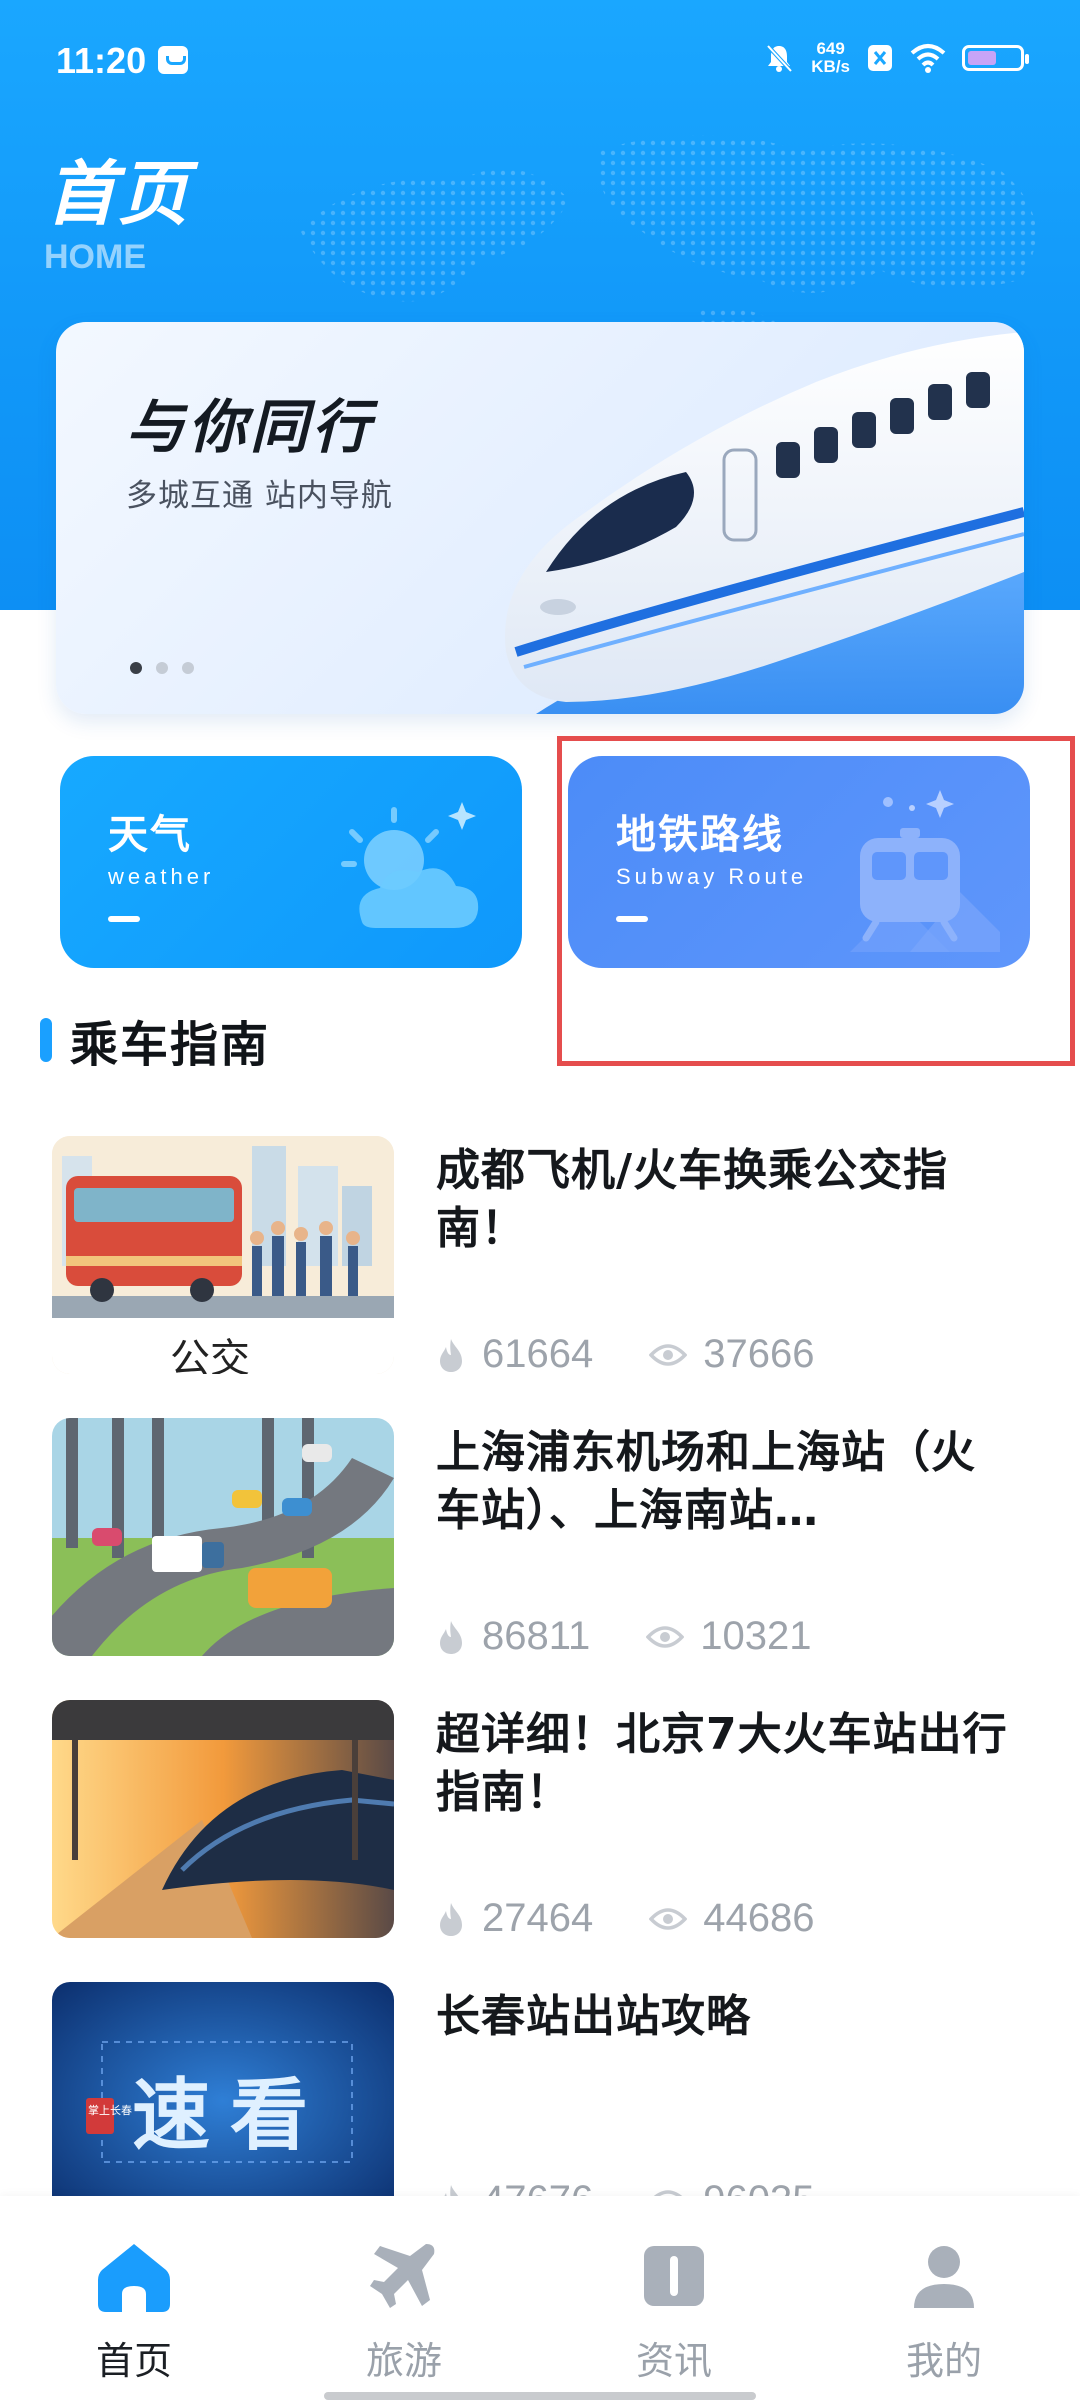  I want to click on network-speed-value: 649, so click(830, 48).